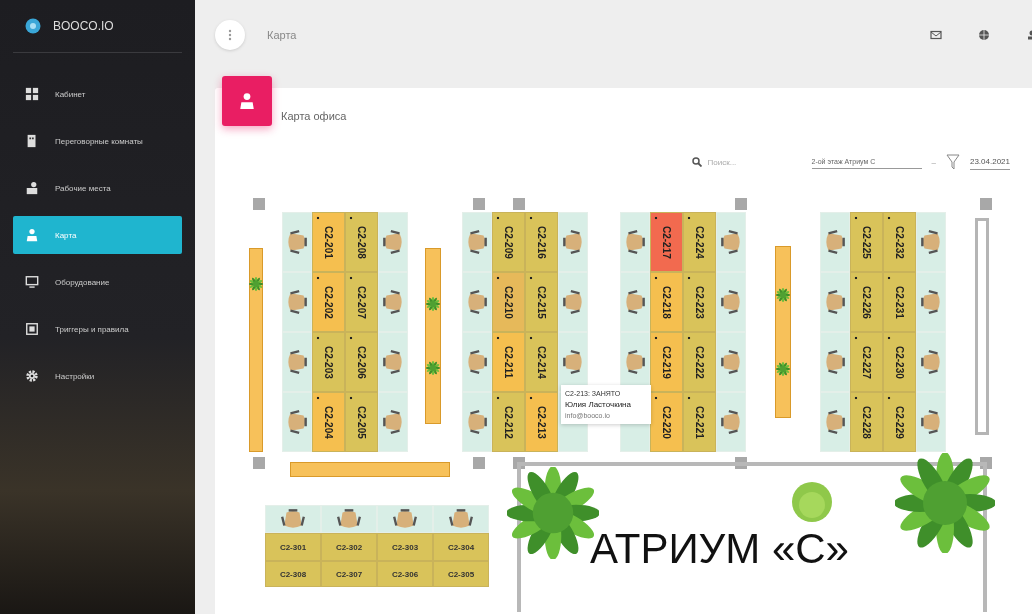 The image size is (1032, 614). Describe the element at coordinates (699, 422) in the screenshot. I see `desk: C2-221` at that location.